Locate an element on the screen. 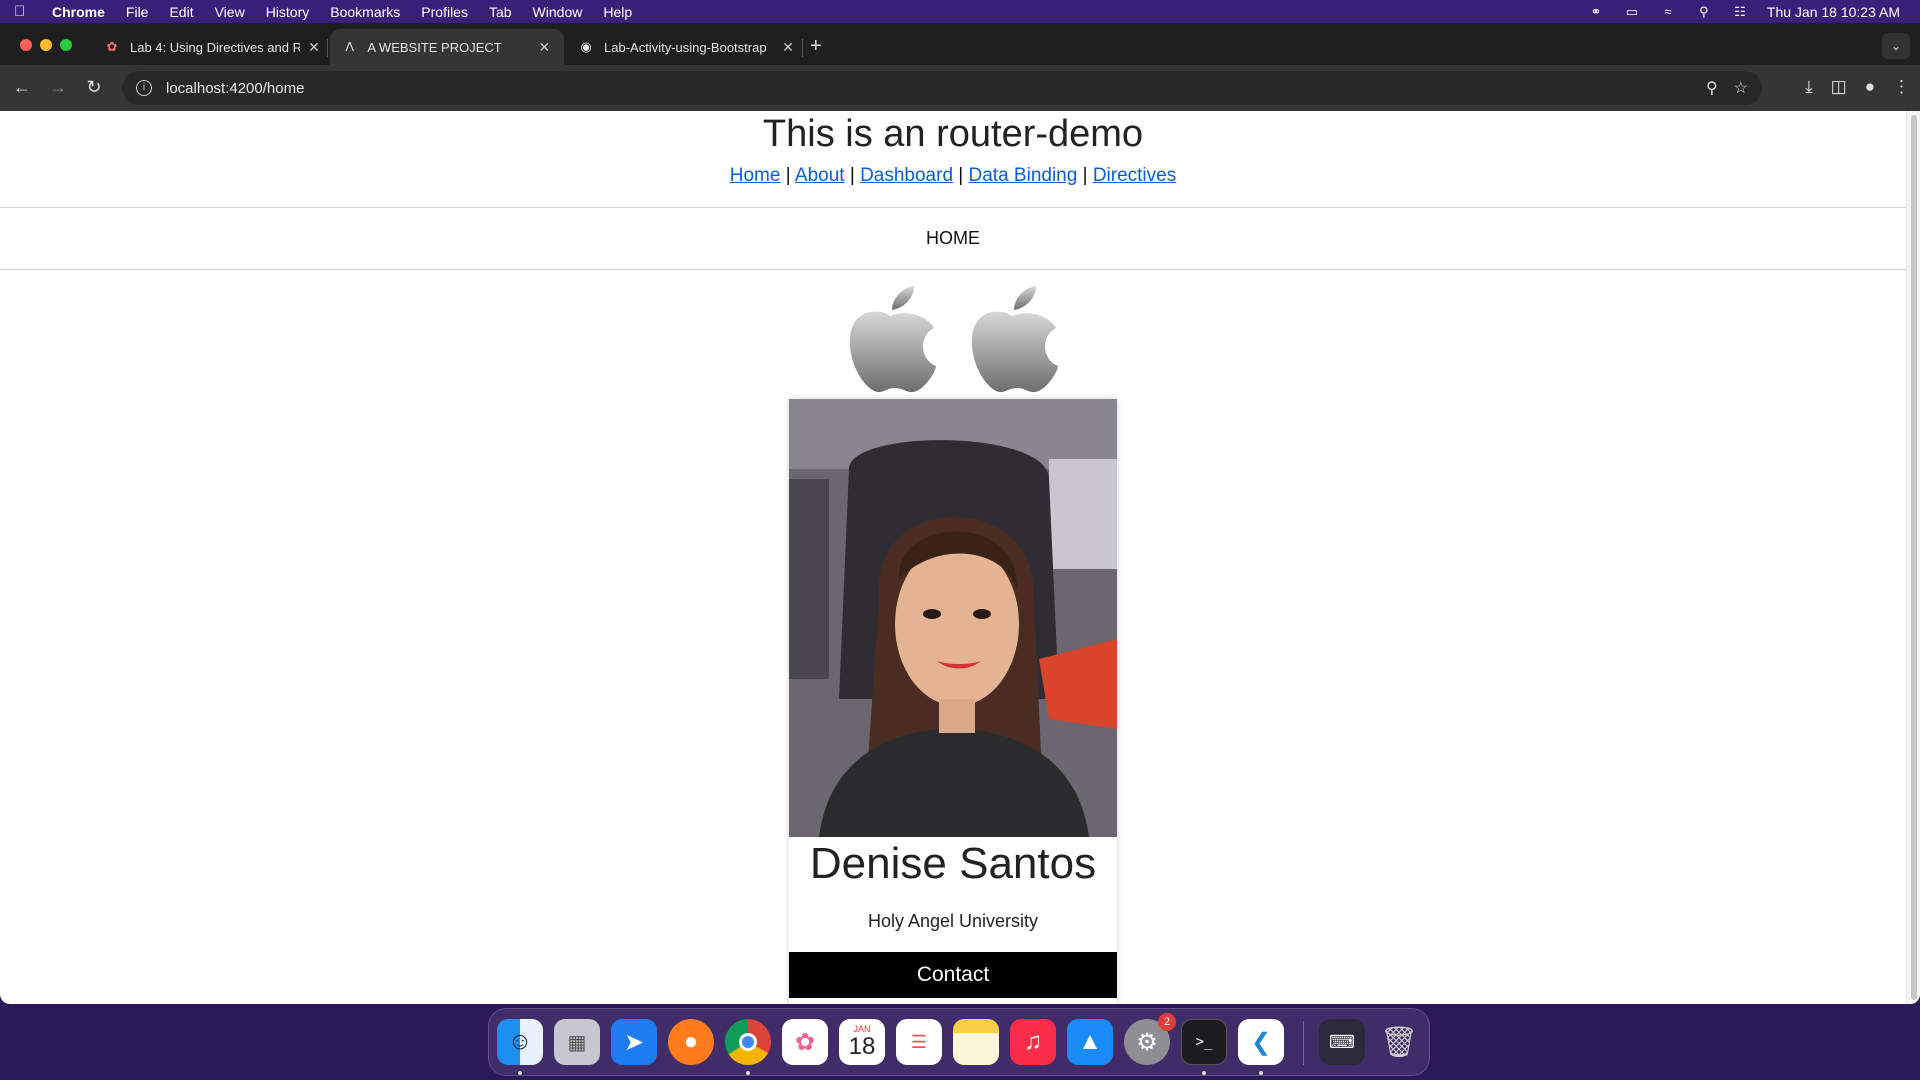 The width and height of the screenshot is (1920, 1080). tab-search-icon: ⌄ is located at coordinates (1896, 46).